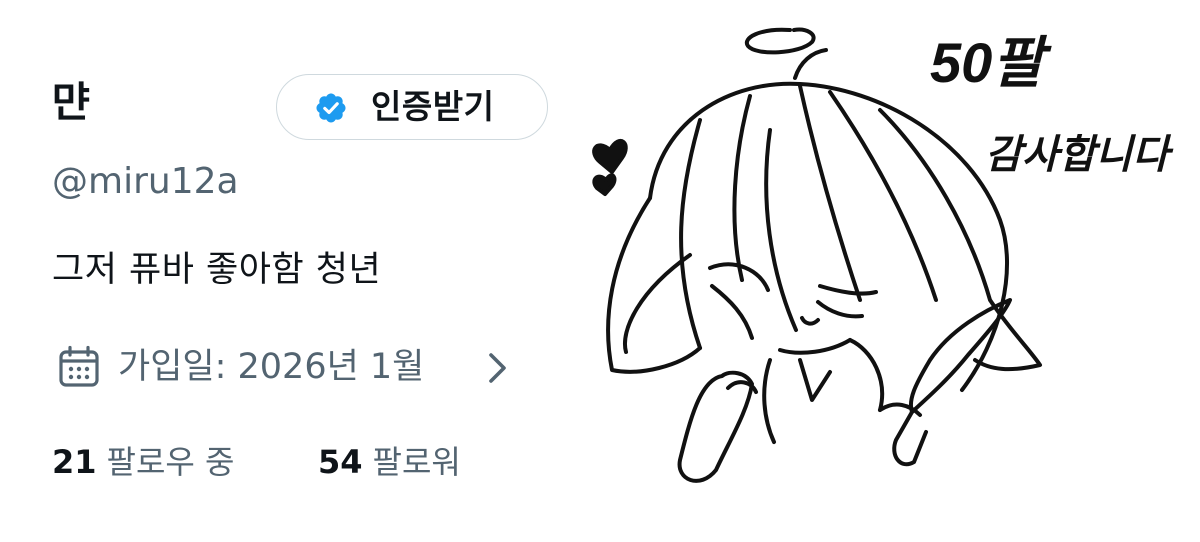 The height and width of the screenshot is (542, 1200). I want to click on chevron-right-icon, so click(497, 368).